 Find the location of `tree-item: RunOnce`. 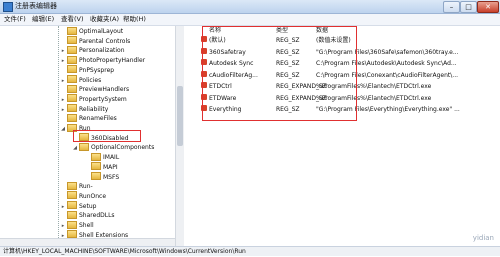

tree-item: RunOnce is located at coordinates (83, 196).